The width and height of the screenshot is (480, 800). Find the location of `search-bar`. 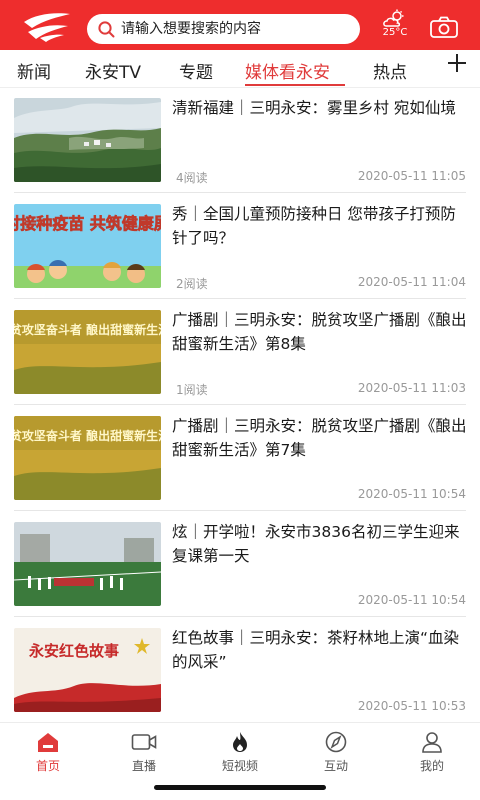

search-bar is located at coordinates (223, 29).